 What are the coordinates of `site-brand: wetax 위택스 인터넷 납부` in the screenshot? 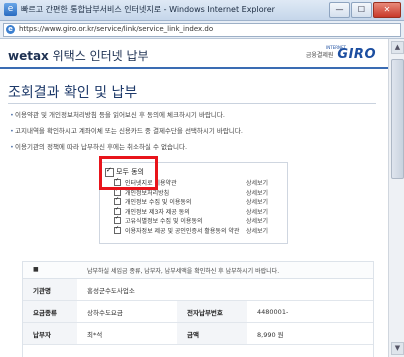 It's located at (78, 55).